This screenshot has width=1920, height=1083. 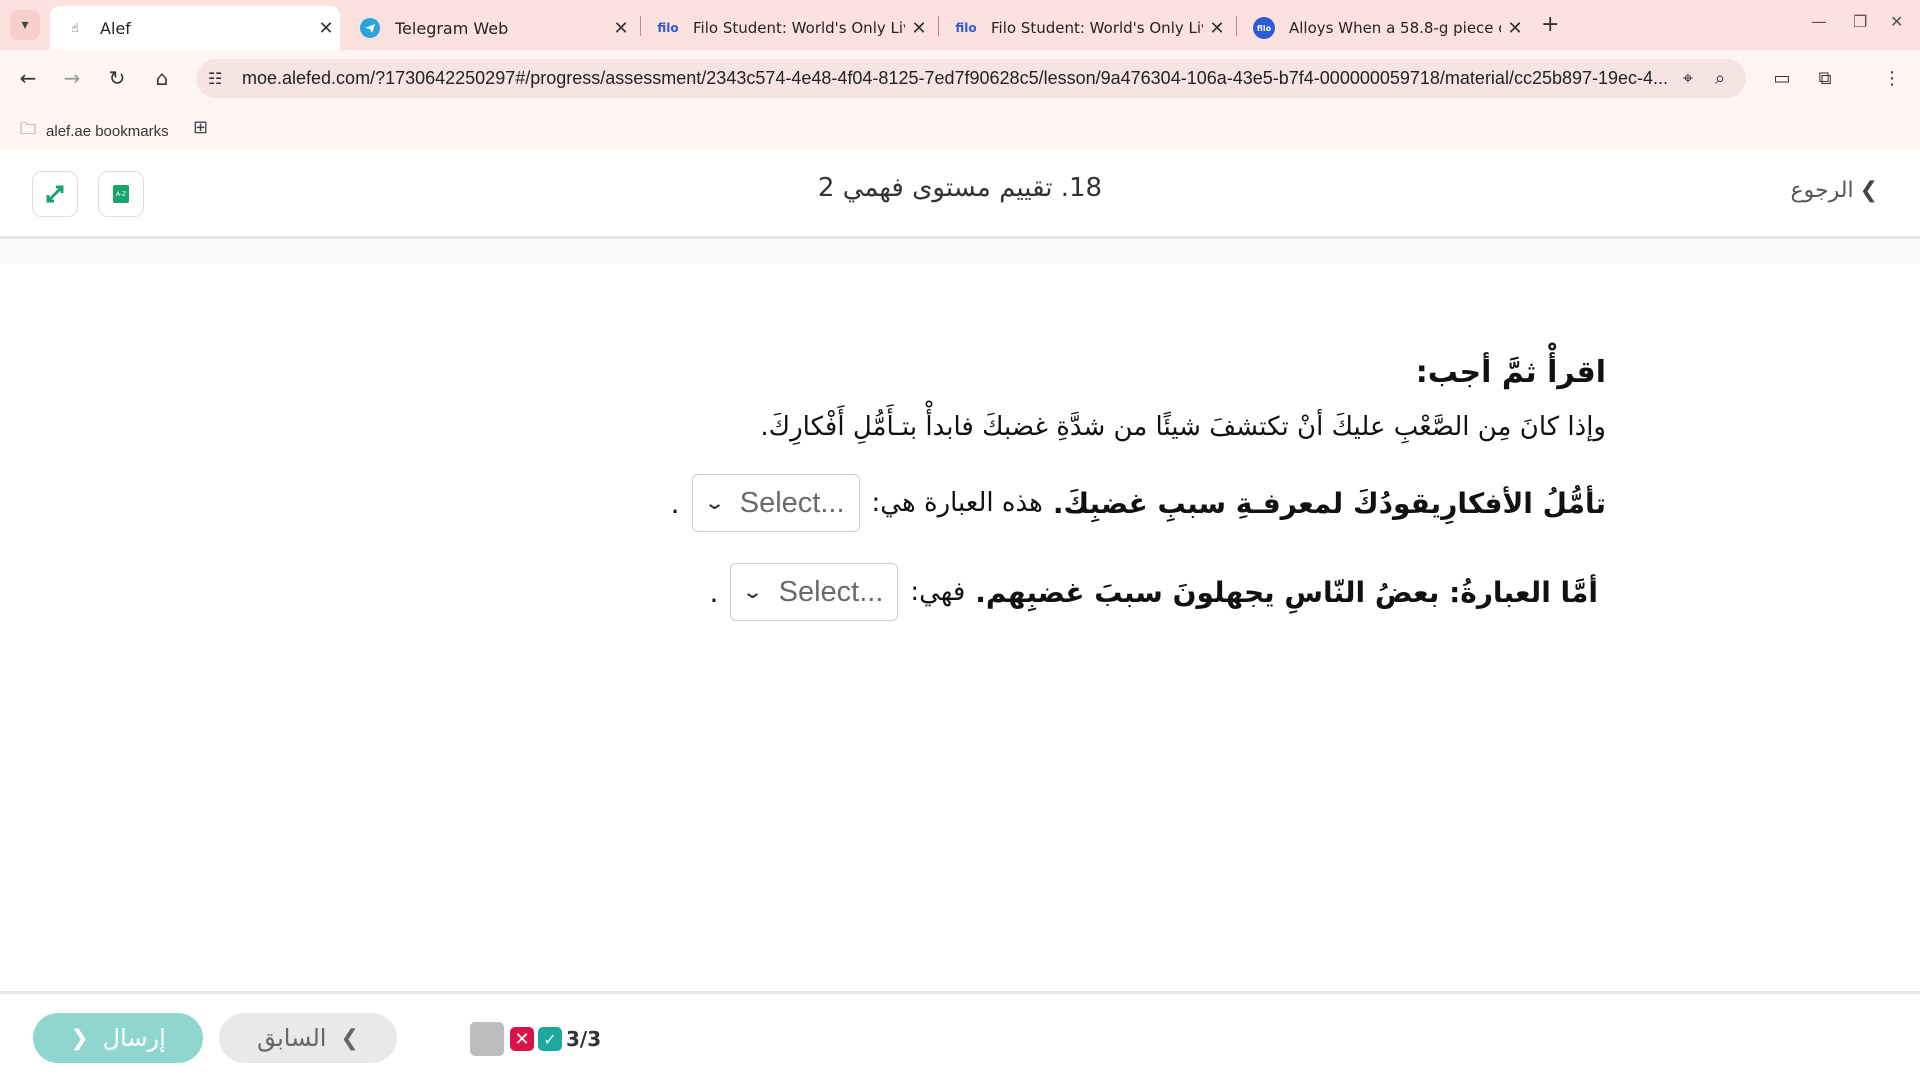 What do you see at coordinates (25, 25) in the screenshot?
I see `tab-search-button: ▾` at bounding box center [25, 25].